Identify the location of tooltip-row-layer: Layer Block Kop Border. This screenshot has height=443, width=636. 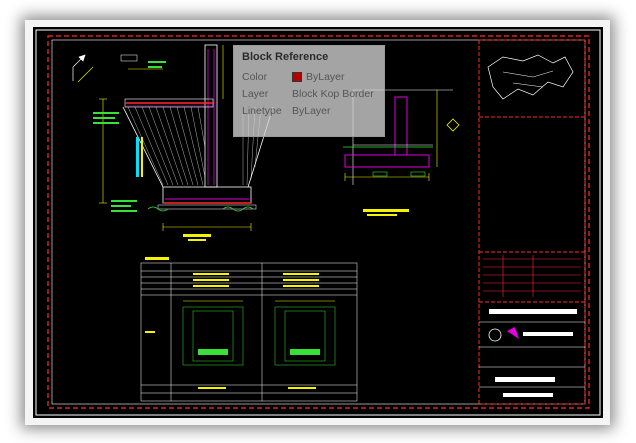
(309, 94).